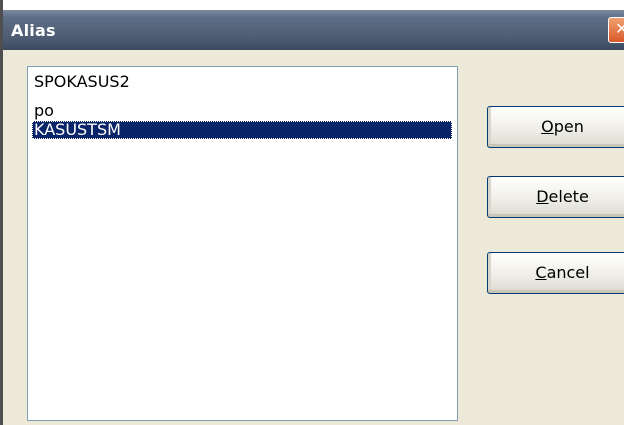 The height and width of the screenshot is (425, 624). I want to click on list-item: po, so click(44, 111).